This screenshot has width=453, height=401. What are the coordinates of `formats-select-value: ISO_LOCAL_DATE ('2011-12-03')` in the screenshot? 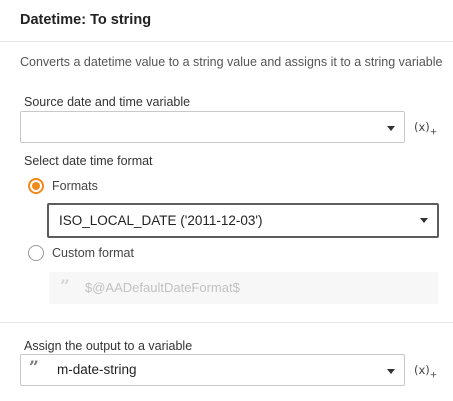 It's located at (161, 220).